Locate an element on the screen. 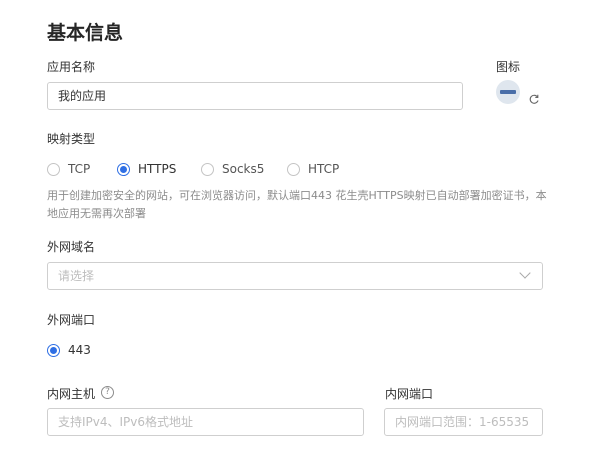 Image resolution: width=600 pixels, height=456 pixels. internal-port-input: 内网端口范围：1-65535 is located at coordinates (463, 422).